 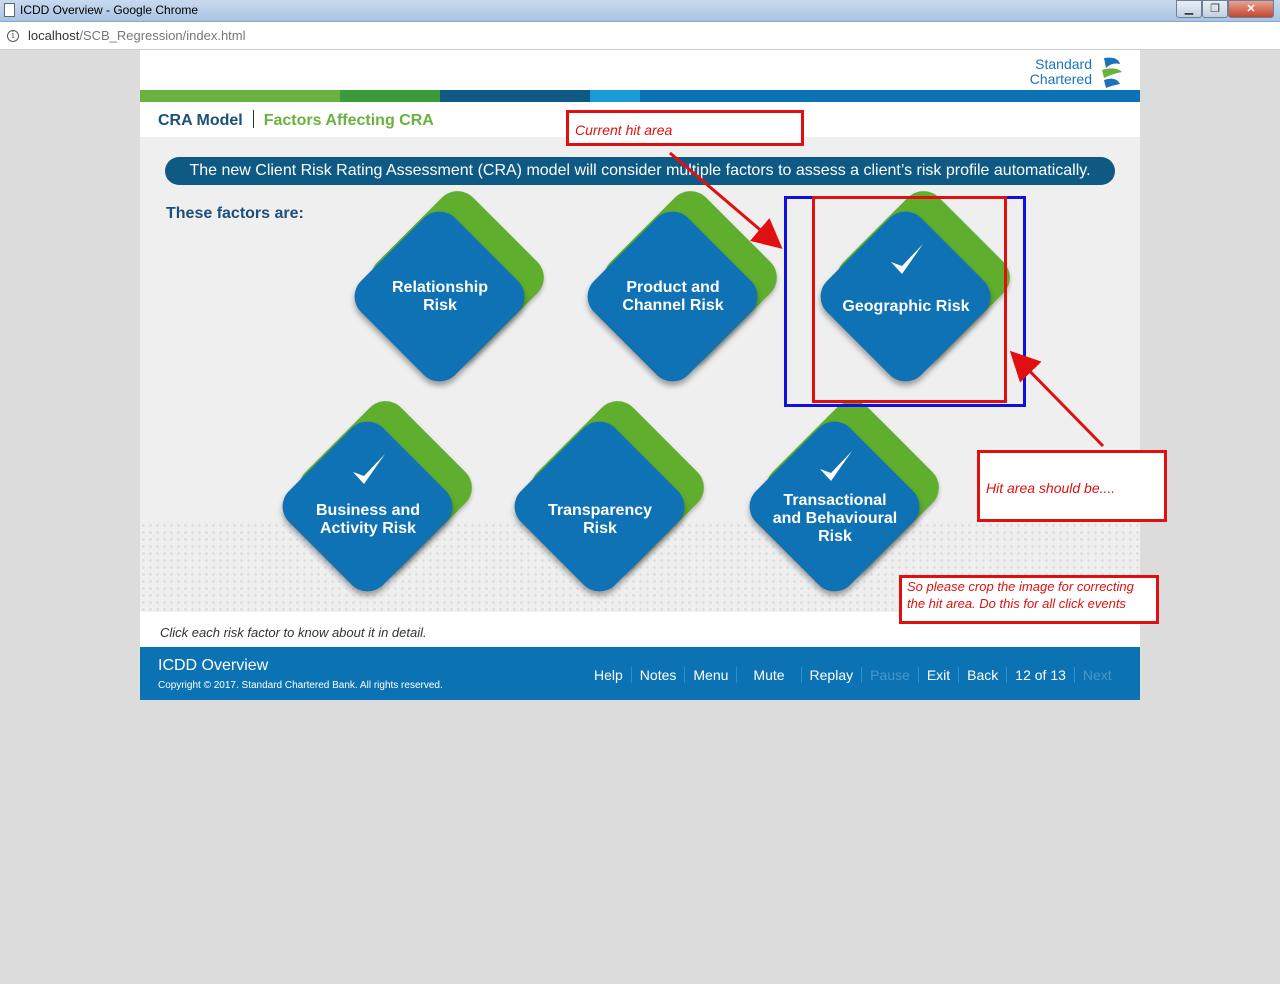 What do you see at coordinates (726, 200) in the screenshot?
I see `arrow-to-current-area` at bounding box center [726, 200].